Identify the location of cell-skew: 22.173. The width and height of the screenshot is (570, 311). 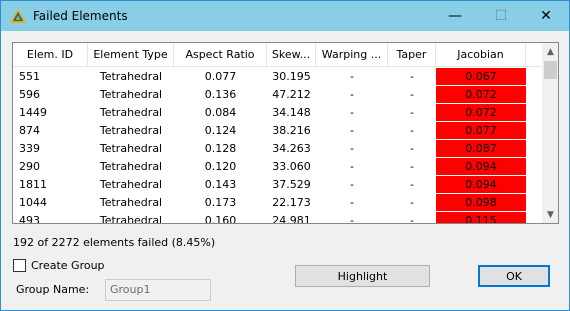
(291, 202).